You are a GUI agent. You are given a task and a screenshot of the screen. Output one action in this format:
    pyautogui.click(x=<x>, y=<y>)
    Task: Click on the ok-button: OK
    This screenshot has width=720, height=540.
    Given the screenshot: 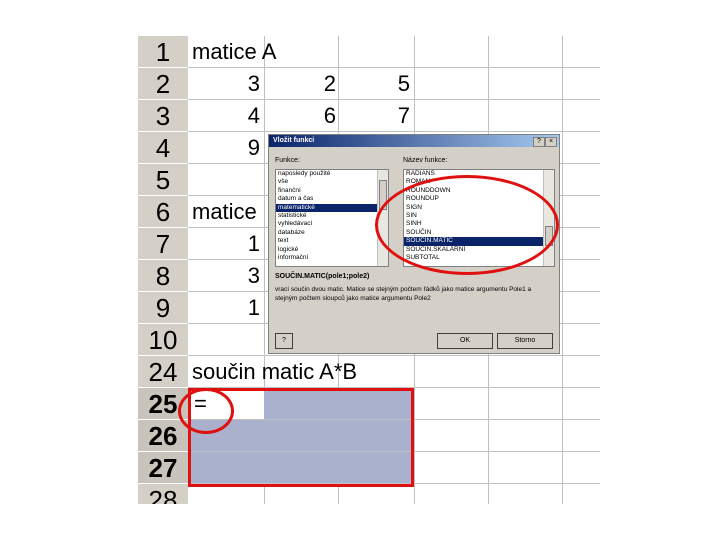 What is the action you would take?
    pyautogui.click(x=465, y=341)
    